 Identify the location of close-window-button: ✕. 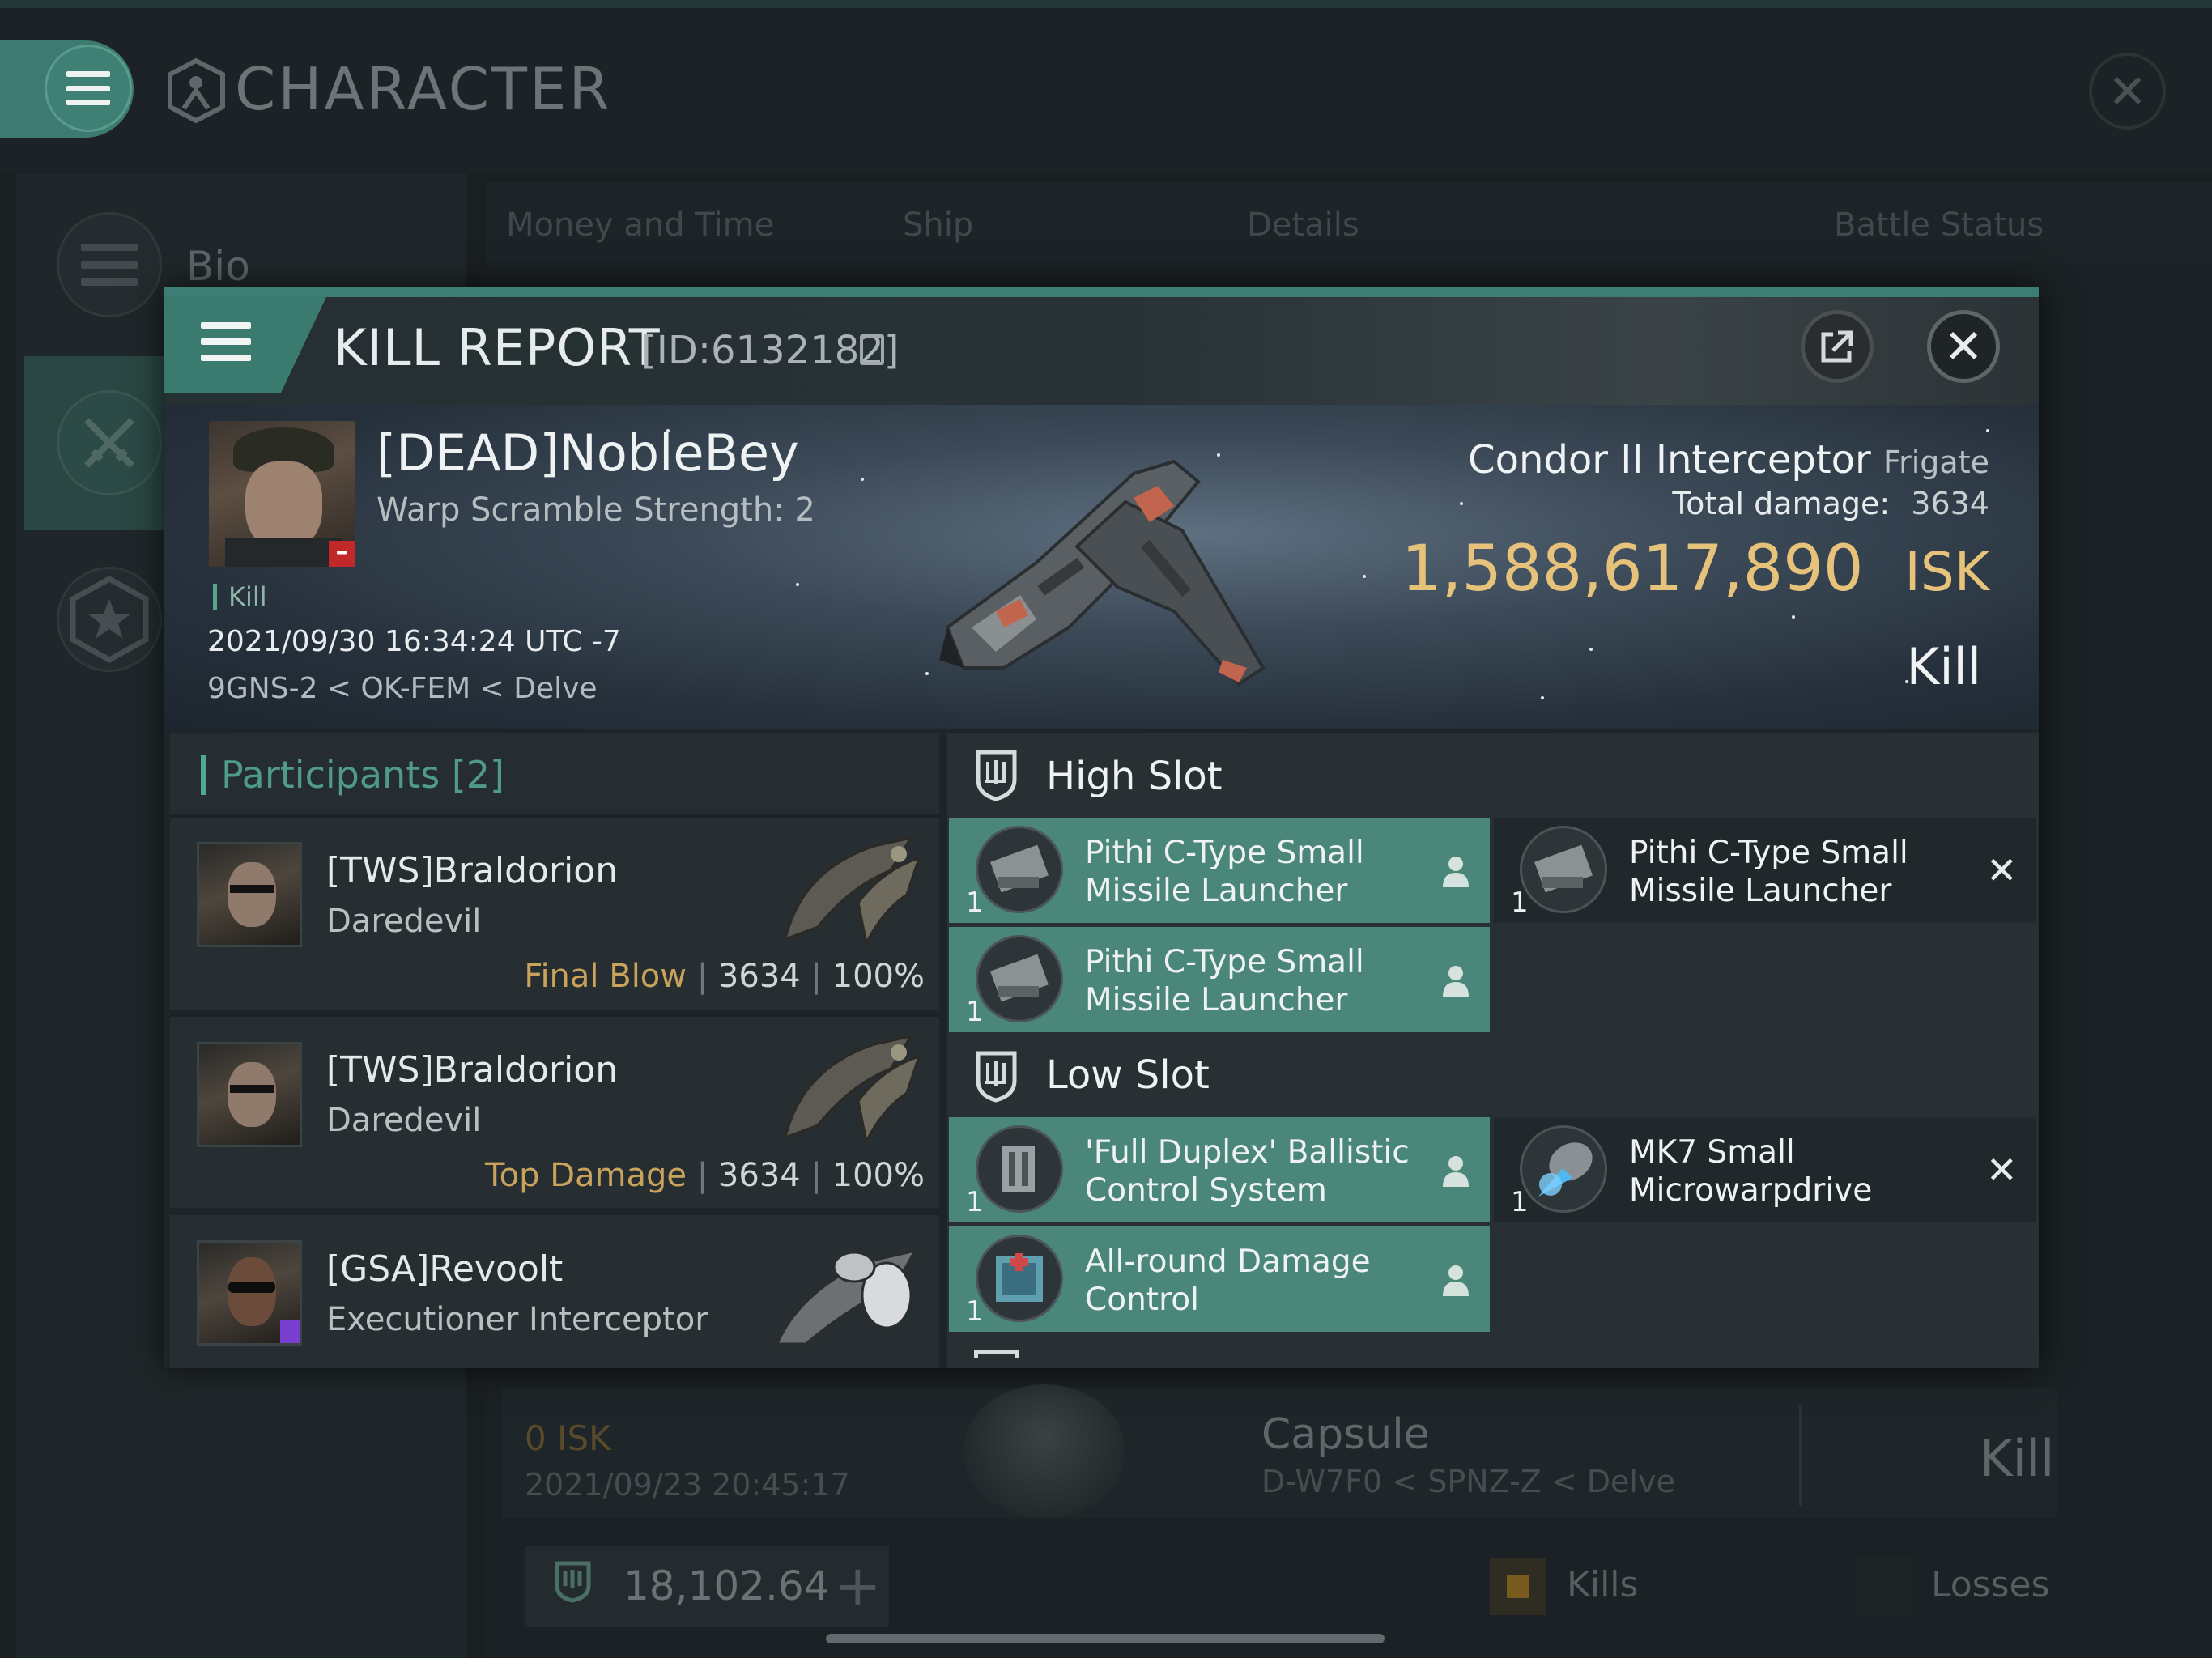
(2128, 91).